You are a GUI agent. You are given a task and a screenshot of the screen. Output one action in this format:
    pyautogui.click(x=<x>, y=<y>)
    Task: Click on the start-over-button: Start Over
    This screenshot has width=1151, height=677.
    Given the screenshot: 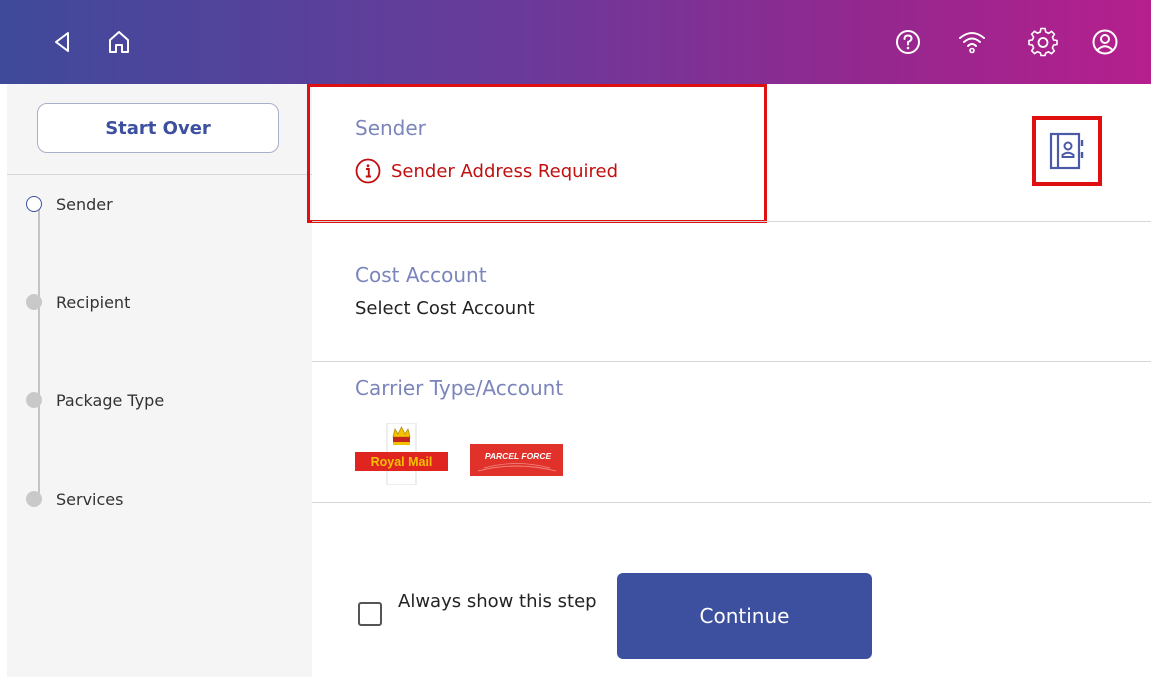 What is the action you would take?
    pyautogui.click(x=158, y=128)
    